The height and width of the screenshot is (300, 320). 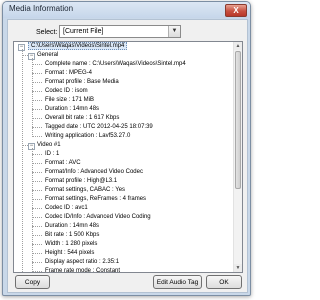 What do you see at coordinates (82, 262) in the screenshot?
I see `tree-item: Display aspect ratio : 2.35:1` at bounding box center [82, 262].